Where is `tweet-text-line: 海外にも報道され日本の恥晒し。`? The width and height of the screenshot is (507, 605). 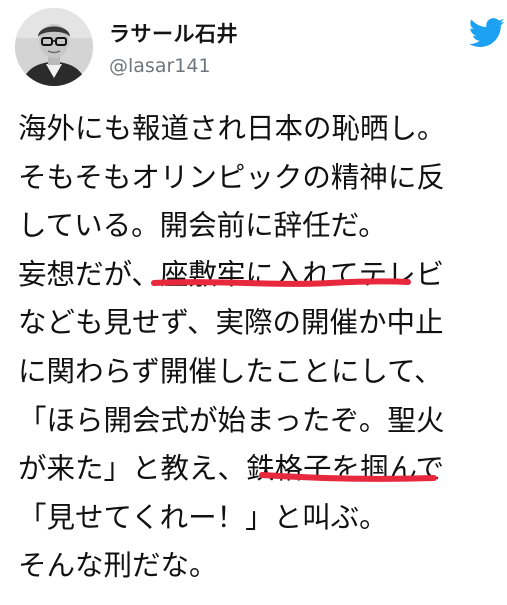
tweet-text-line: 海外にも報道され日本の恥晒し。 is located at coordinates (232, 128).